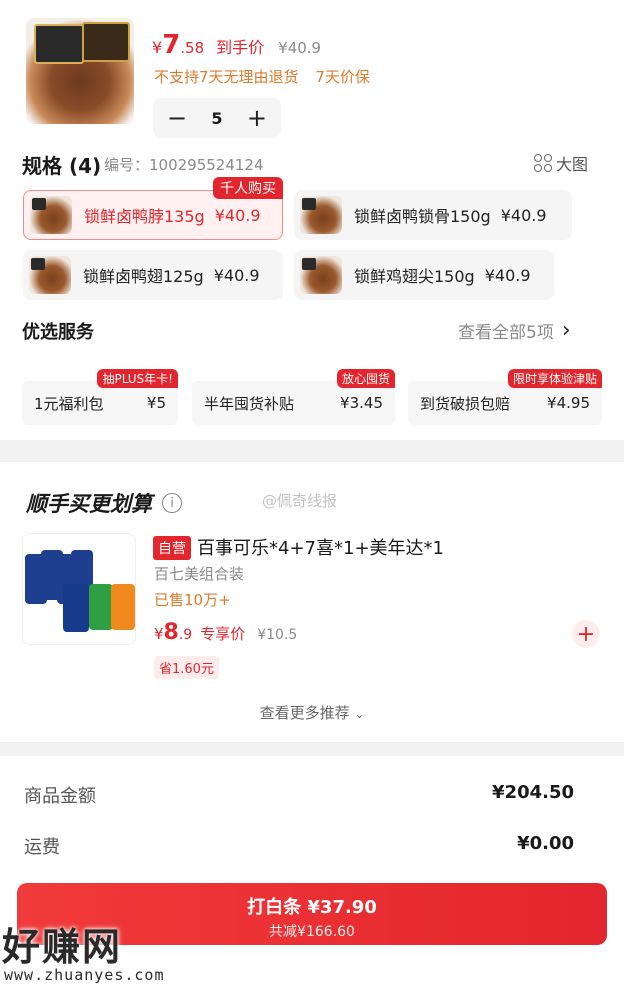  What do you see at coordinates (249, 403) in the screenshot?
I see `service-name: 半年囤货补贴` at bounding box center [249, 403].